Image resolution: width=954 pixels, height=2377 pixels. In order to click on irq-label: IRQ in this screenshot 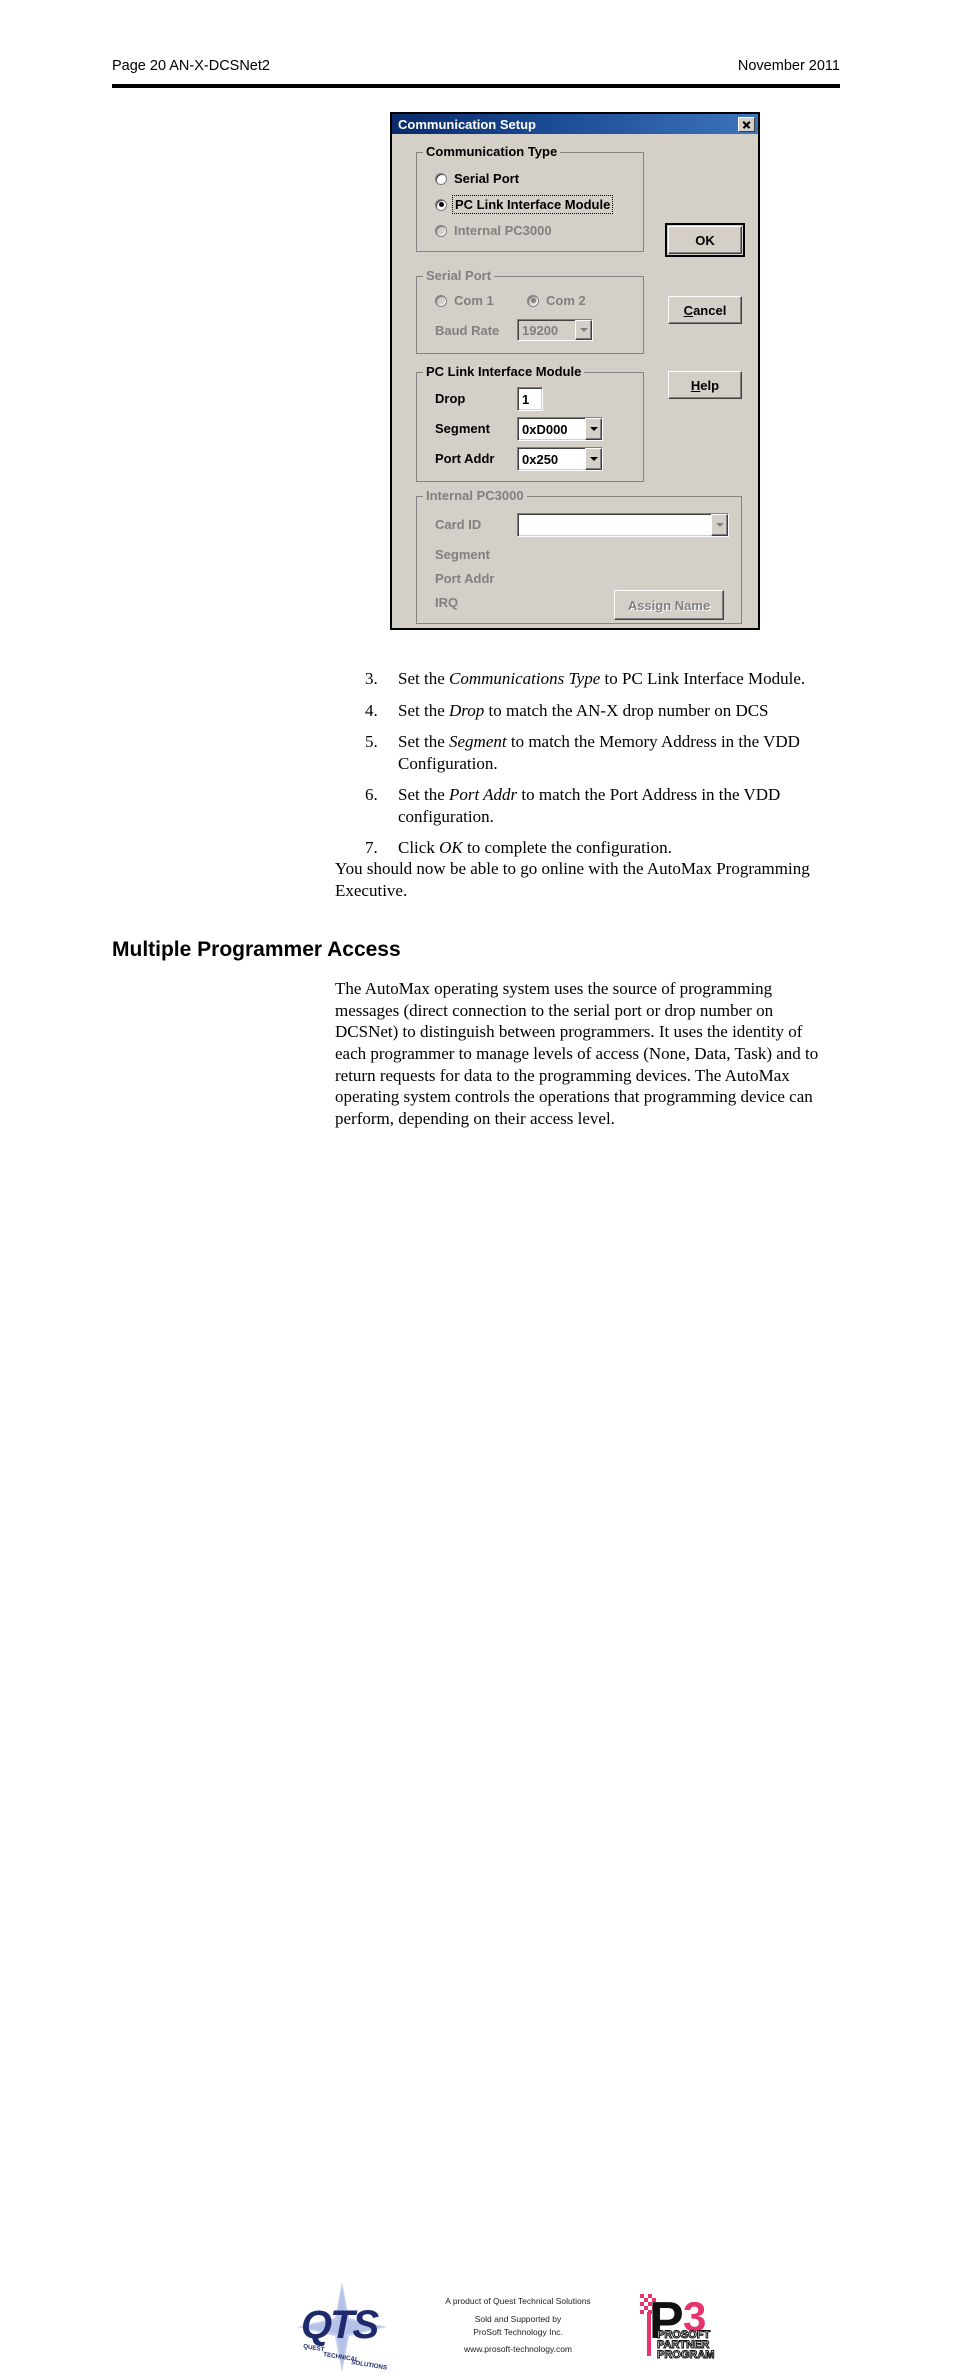, I will do `click(447, 602)`.